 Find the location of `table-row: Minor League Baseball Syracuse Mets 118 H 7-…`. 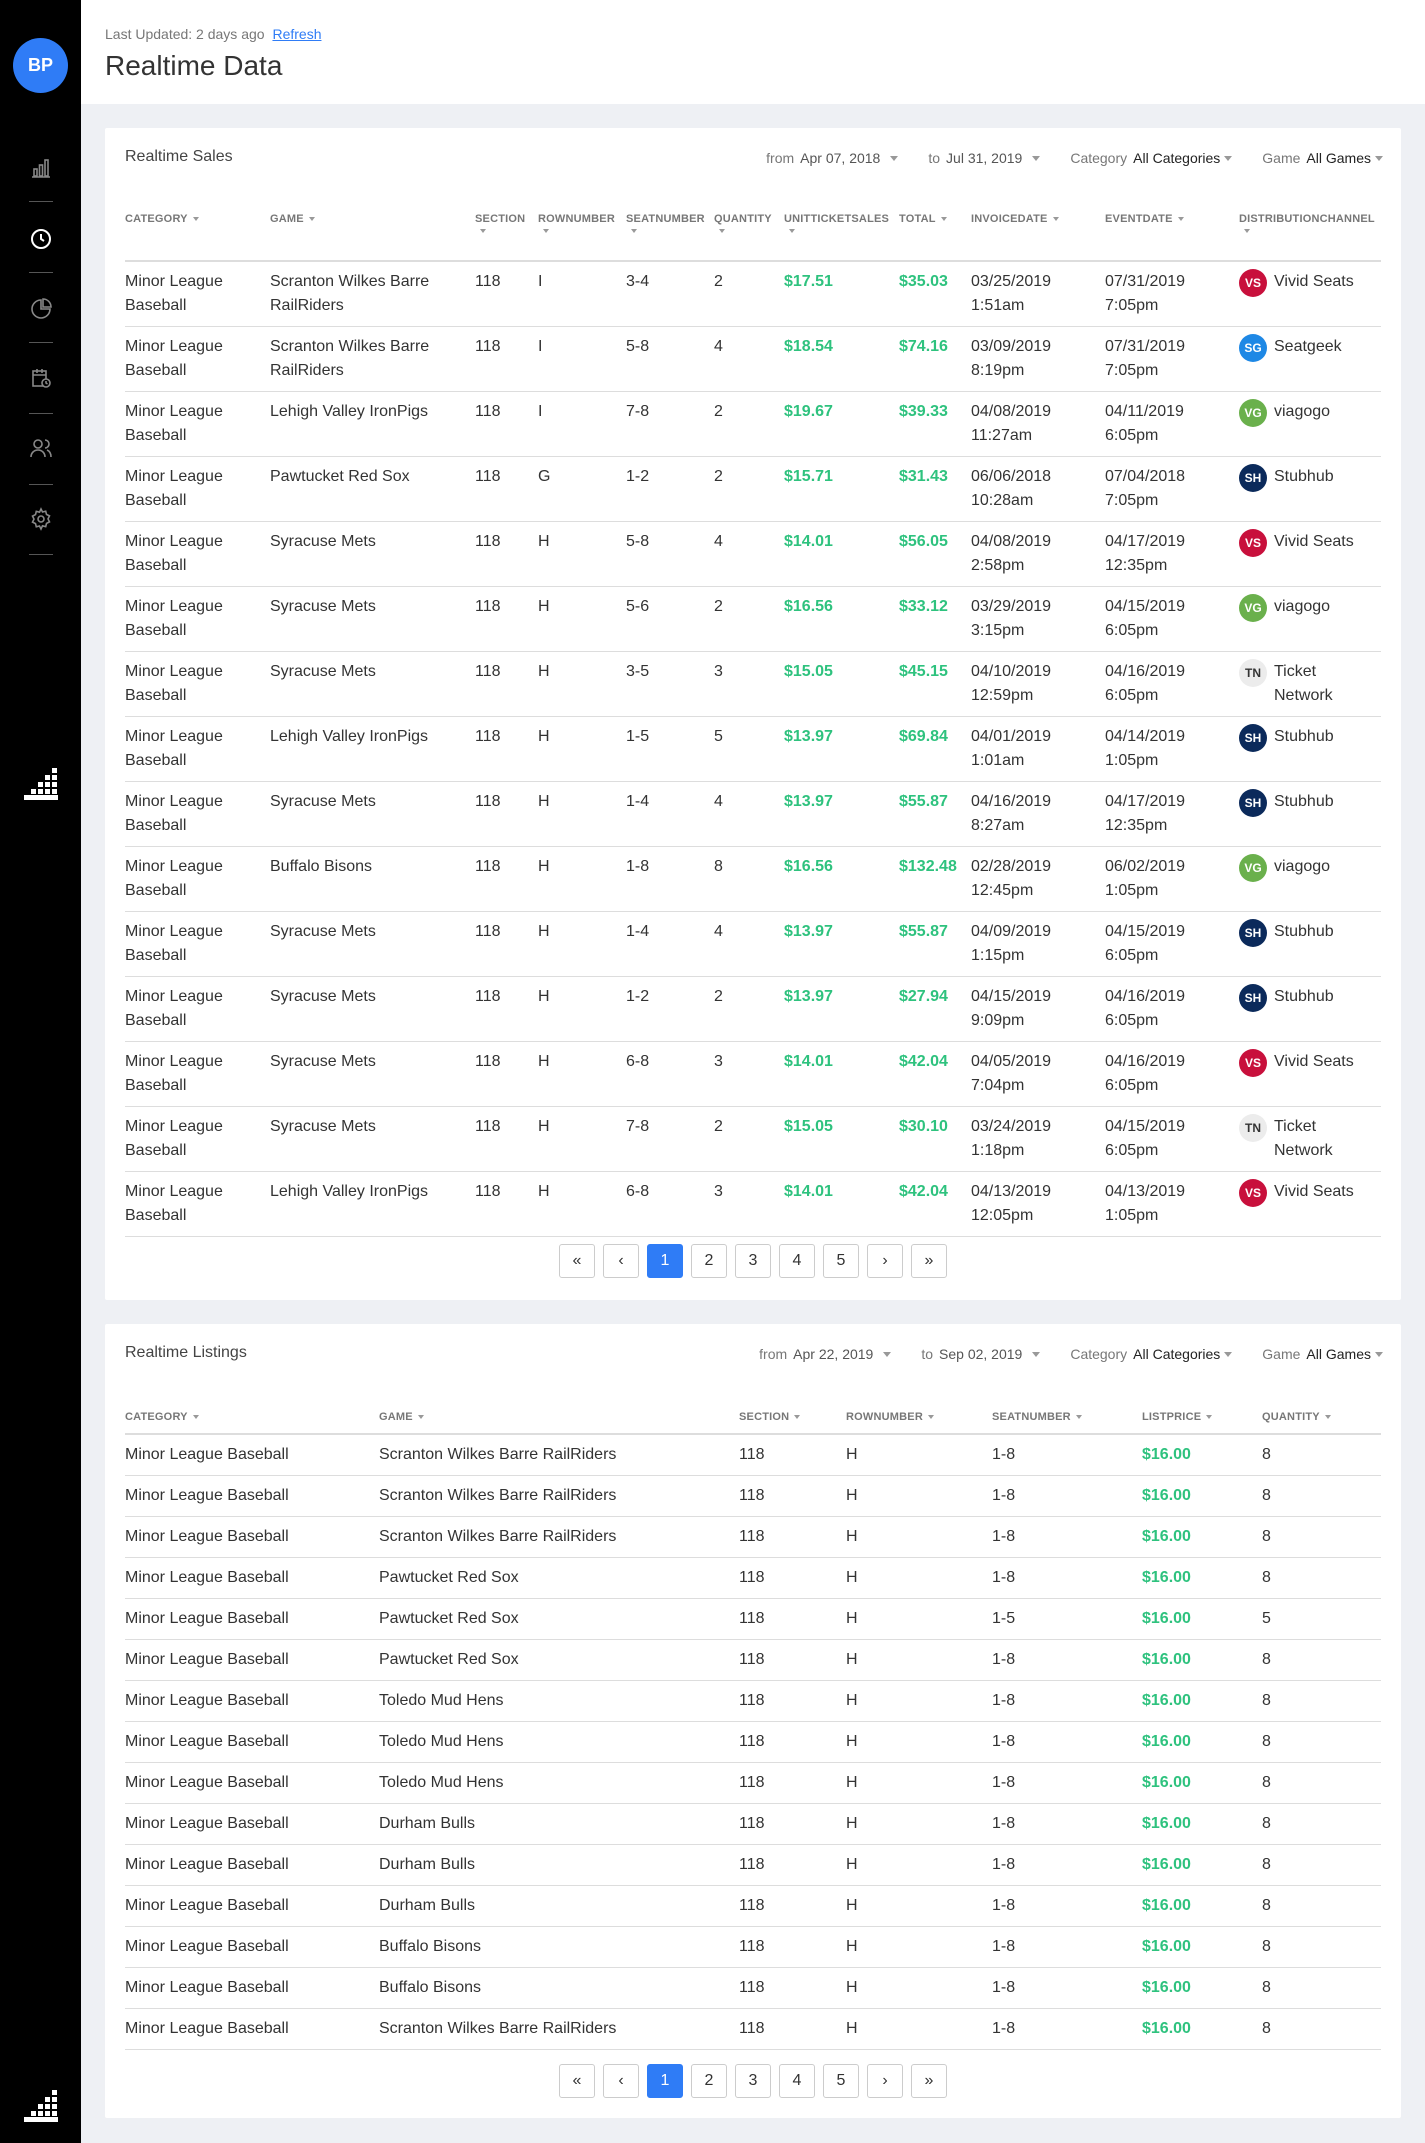

table-row: Minor League Baseball Syracuse Mets 118 H 7-… is located at coordinates (753, 1139).